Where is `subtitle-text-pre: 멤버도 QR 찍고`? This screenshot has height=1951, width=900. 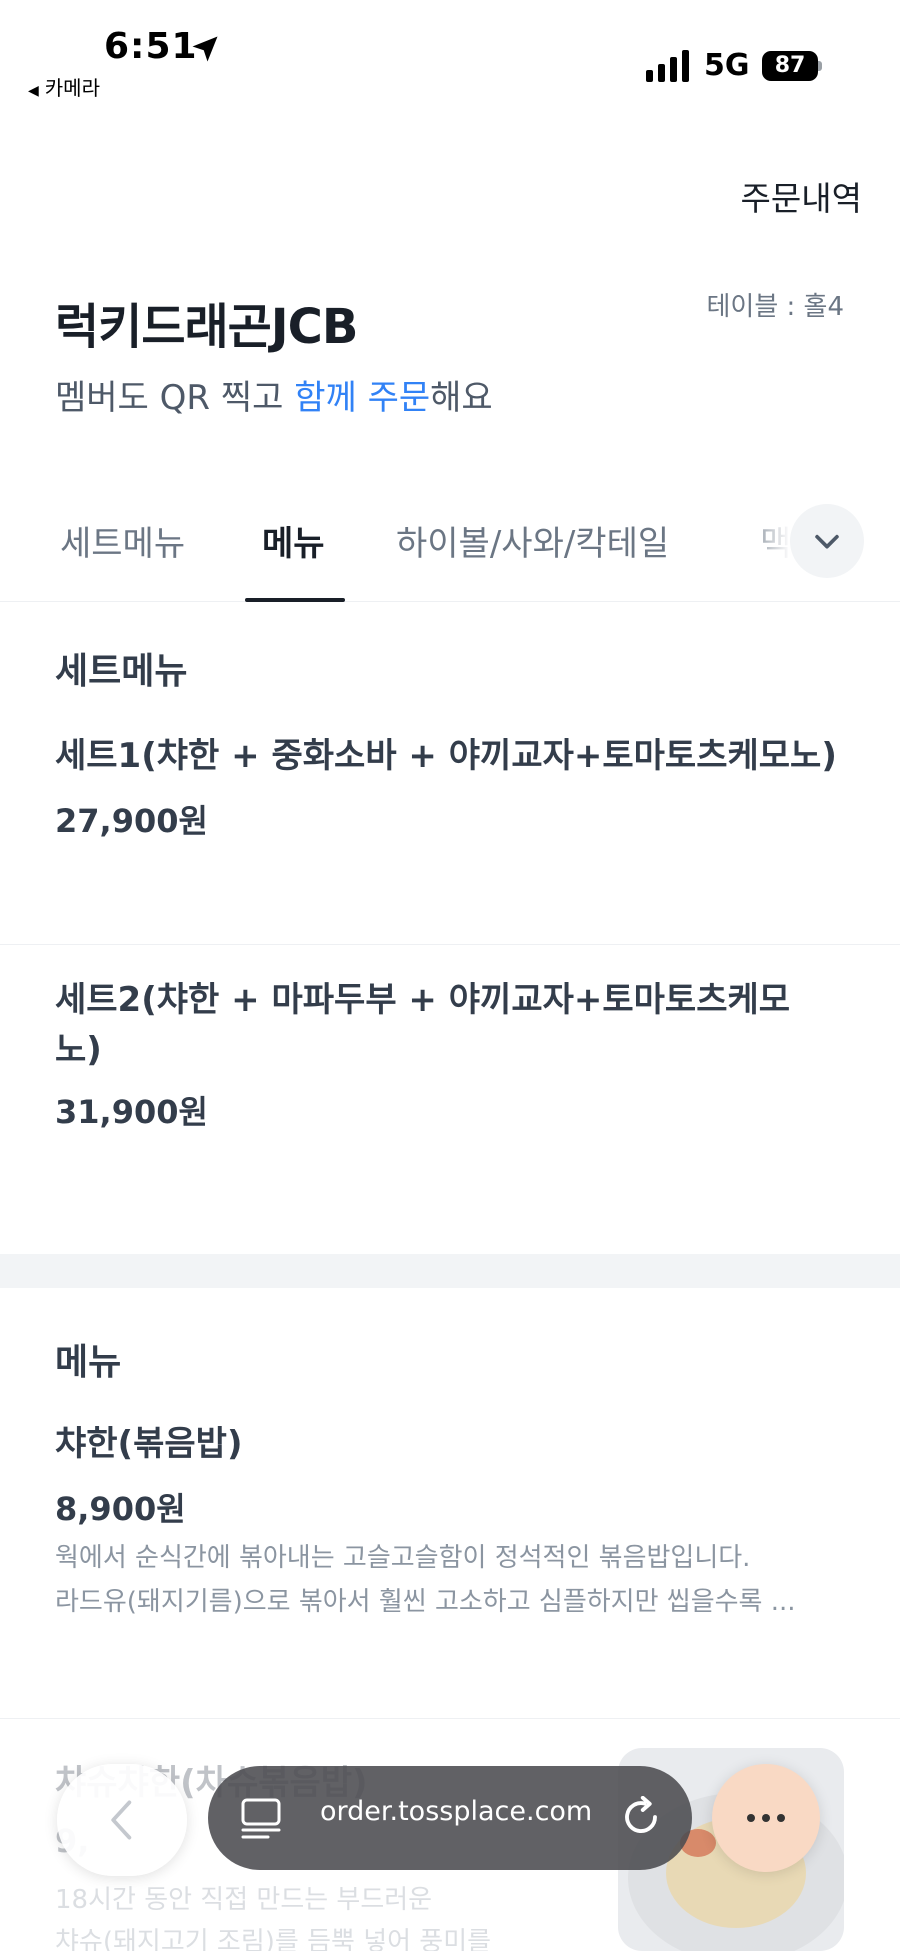 subtitle-text-pre: 멤버도 QR 찍고 is located at coordinates (175, 398).